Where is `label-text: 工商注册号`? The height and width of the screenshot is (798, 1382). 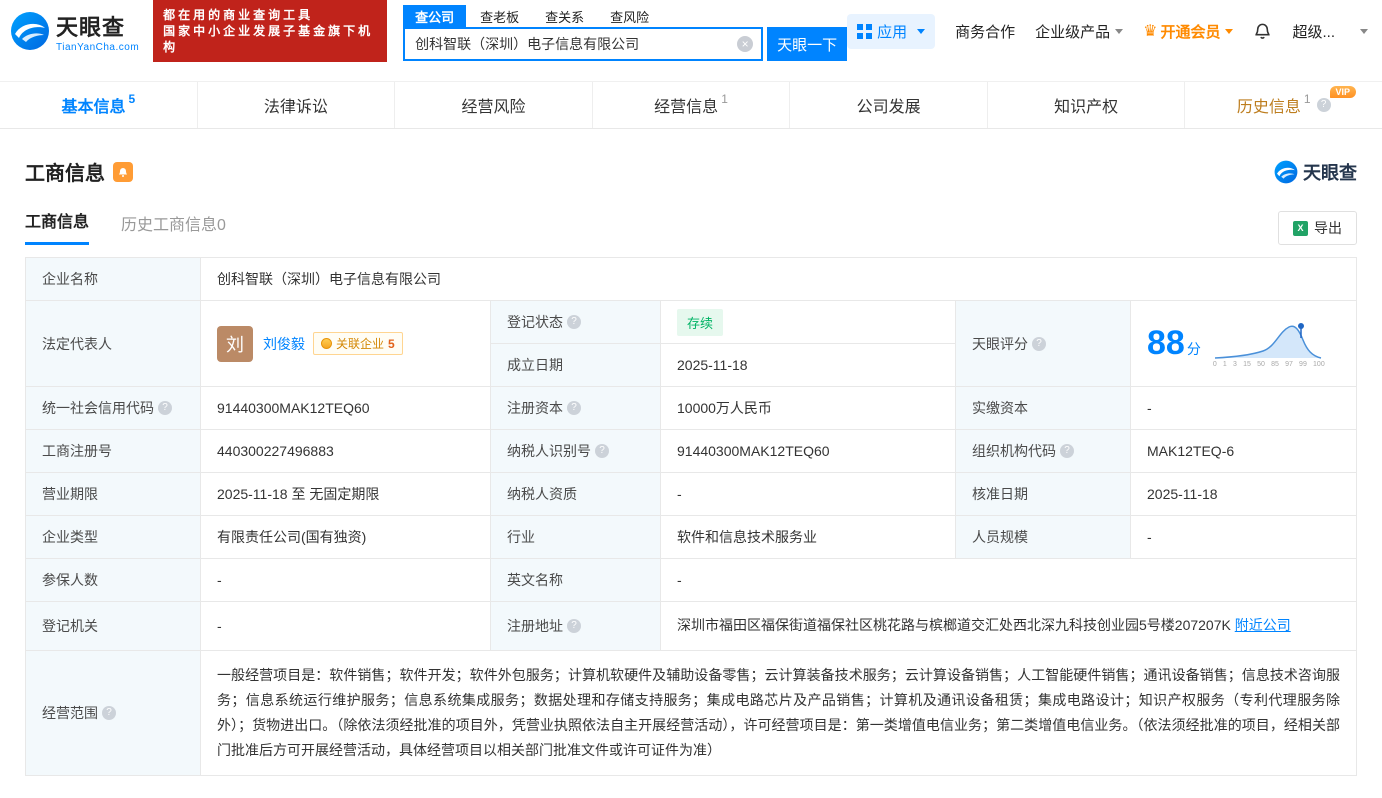 label-text: 工商注册号 is located at coordinates (77, 451).